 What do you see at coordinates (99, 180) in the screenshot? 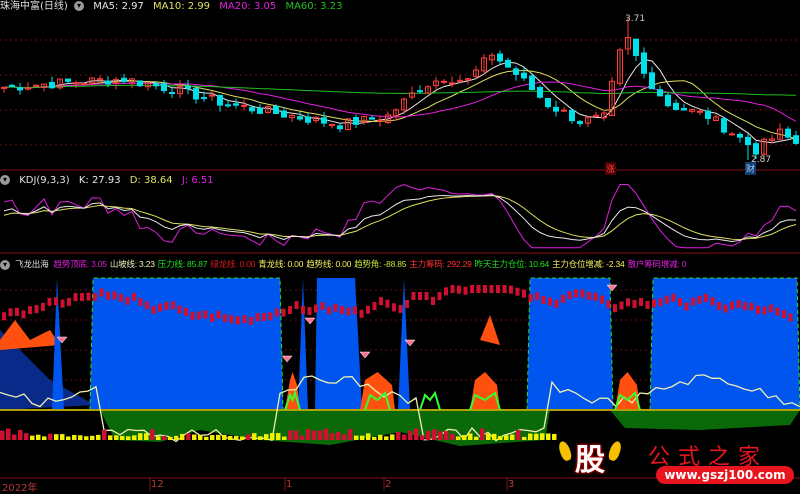
I see `kdj-k-value: K: 27.93` at bounding box center [99, 180].